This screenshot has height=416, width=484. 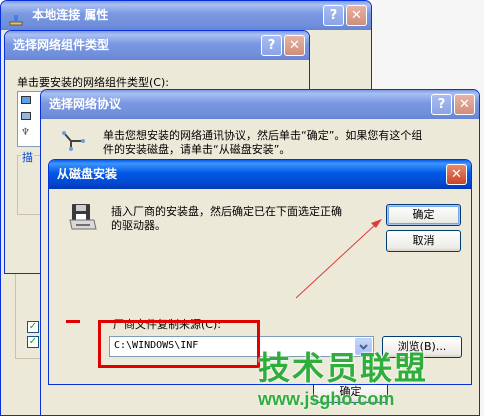 I want to click on groupbox-frame, so click(x=29, y=314).